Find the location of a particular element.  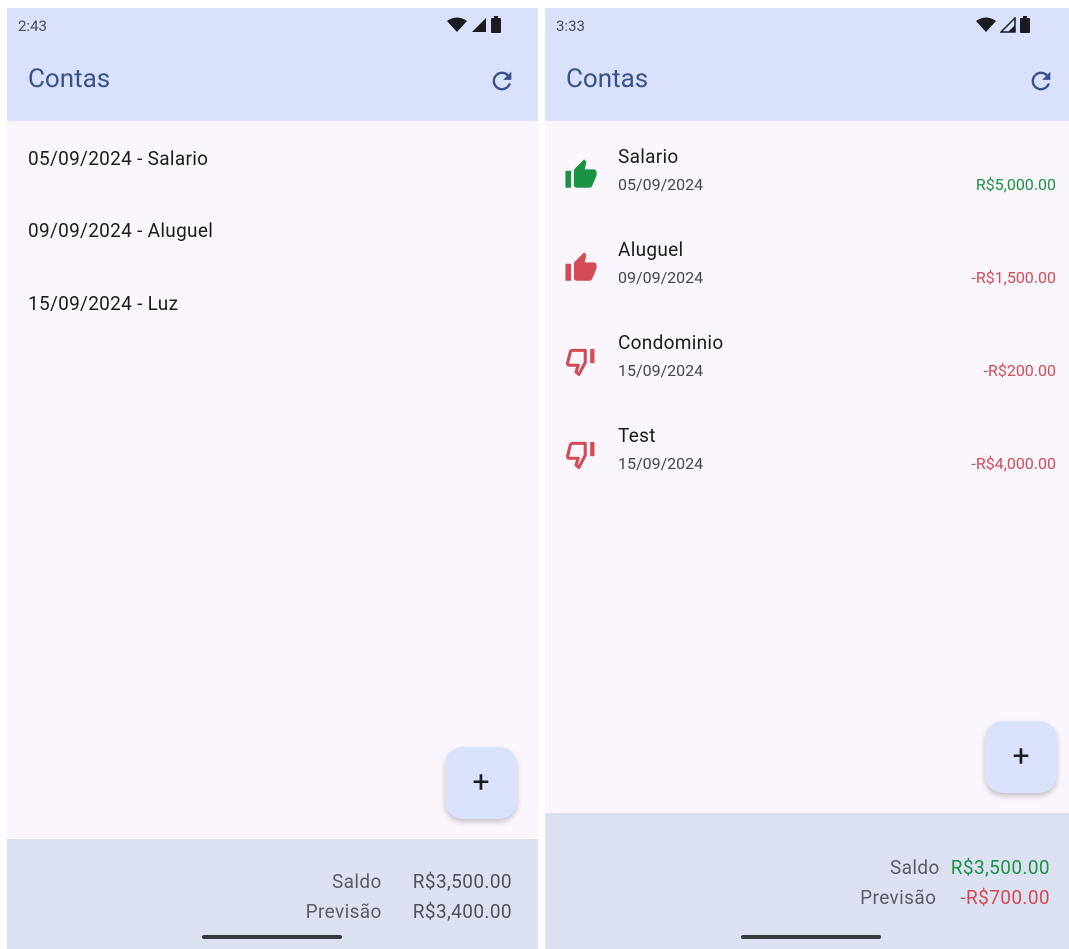

transaction-item: Test 15/09/2024 -R$4,000.00 is located at coordinates (807, 459).